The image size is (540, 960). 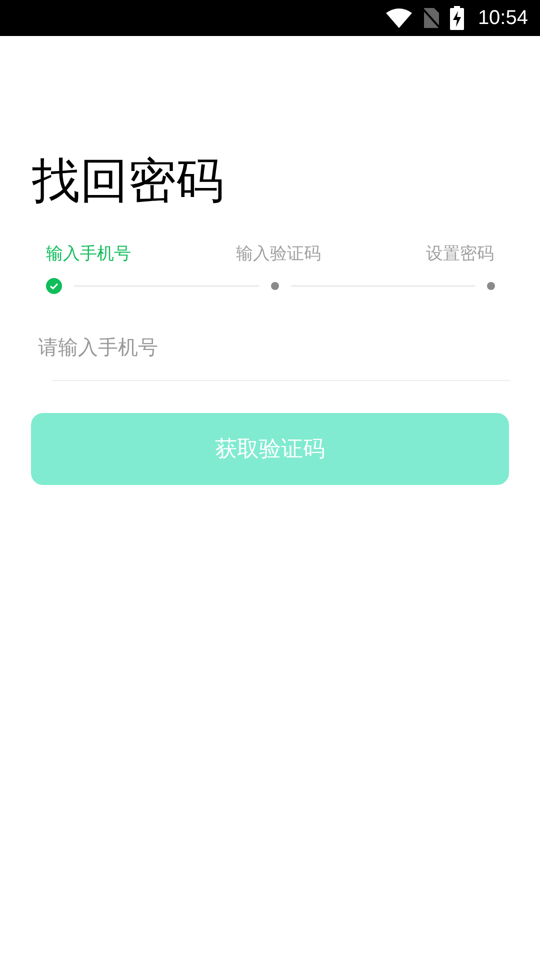 I want to click on phone-input-field: 请输入手机号, so click(x=274, y=347).